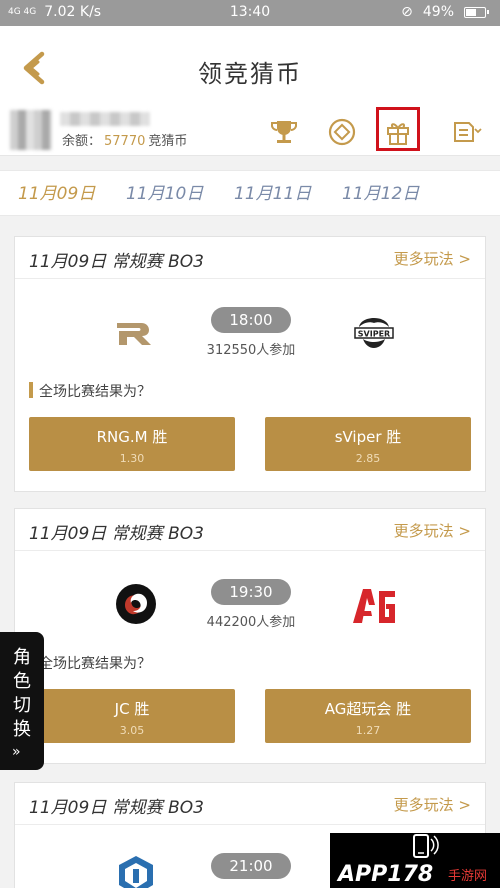  I want to click on tab-date-3: 11月11日, so click(272, 194).